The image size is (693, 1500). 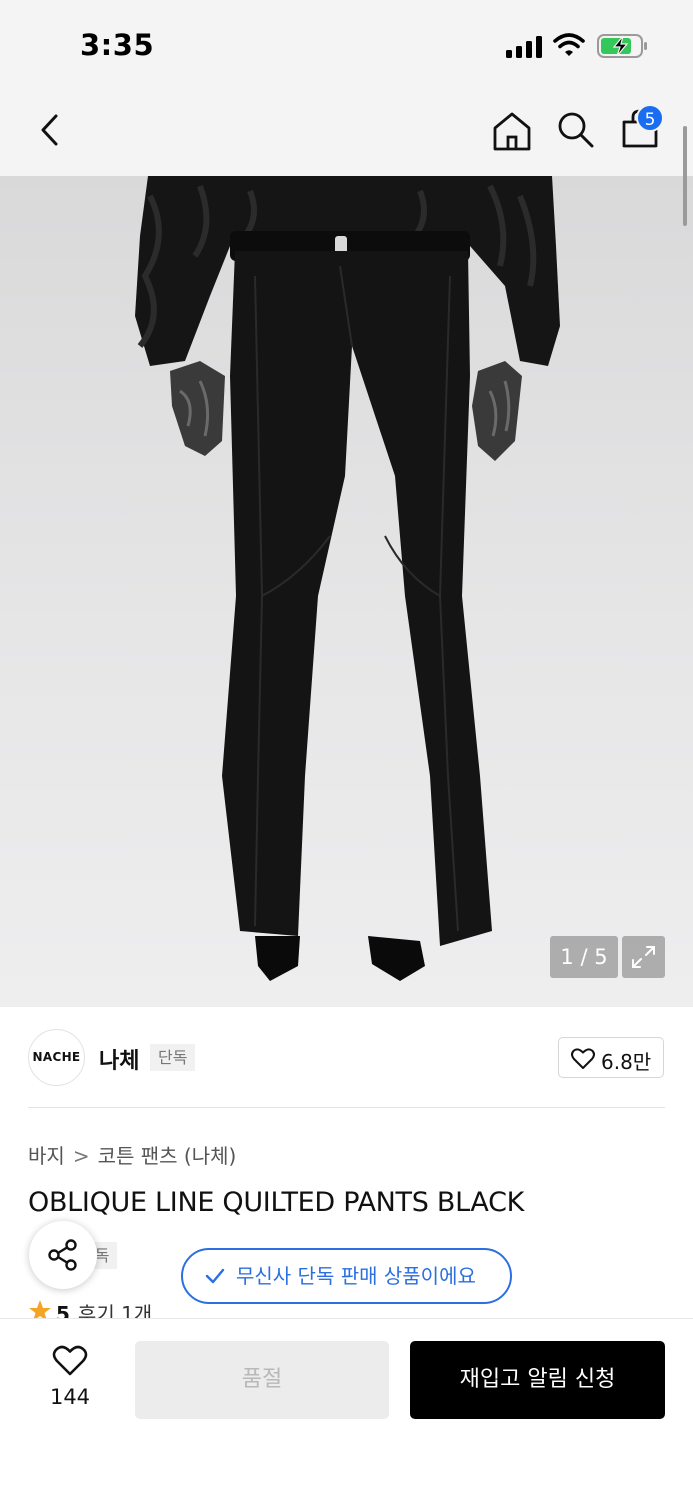 What do you see at coordinates (50, 130) in the screenshot?
I see `back-arrow-icon` at bounding box center [50, 130].